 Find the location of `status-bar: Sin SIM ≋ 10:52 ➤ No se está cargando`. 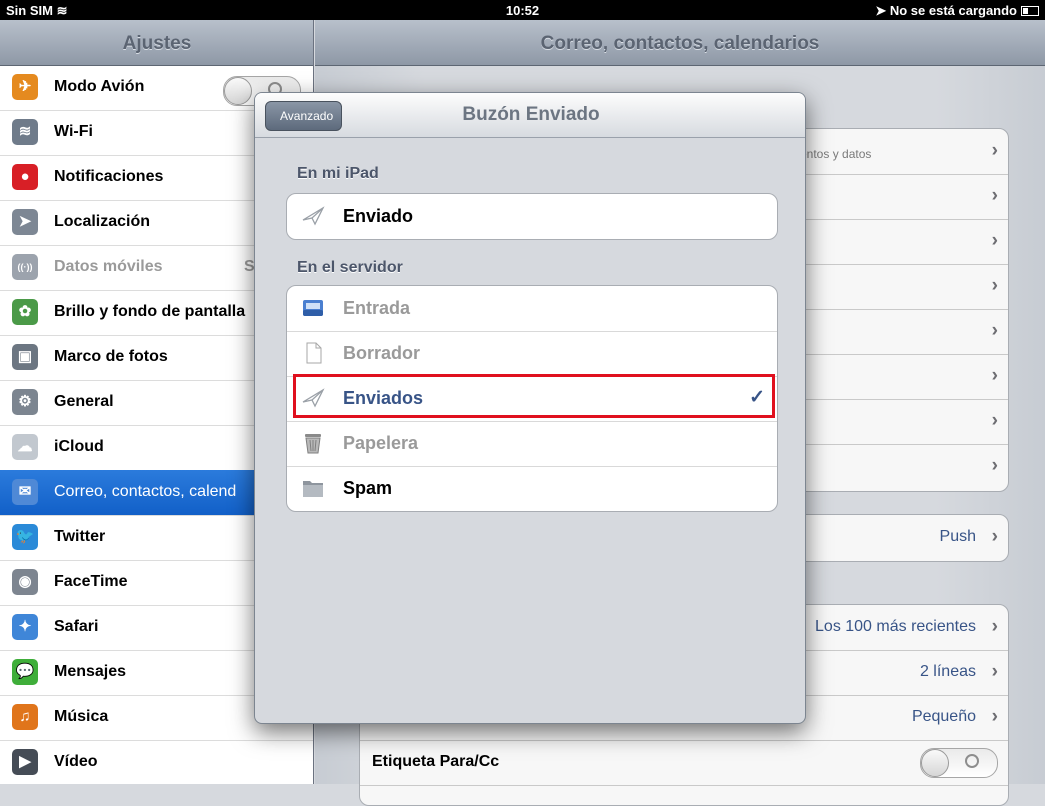

status-bar: Sin SIM ≋ 10:52 ➤ No se está cargando is located at coordinates (522, 10).